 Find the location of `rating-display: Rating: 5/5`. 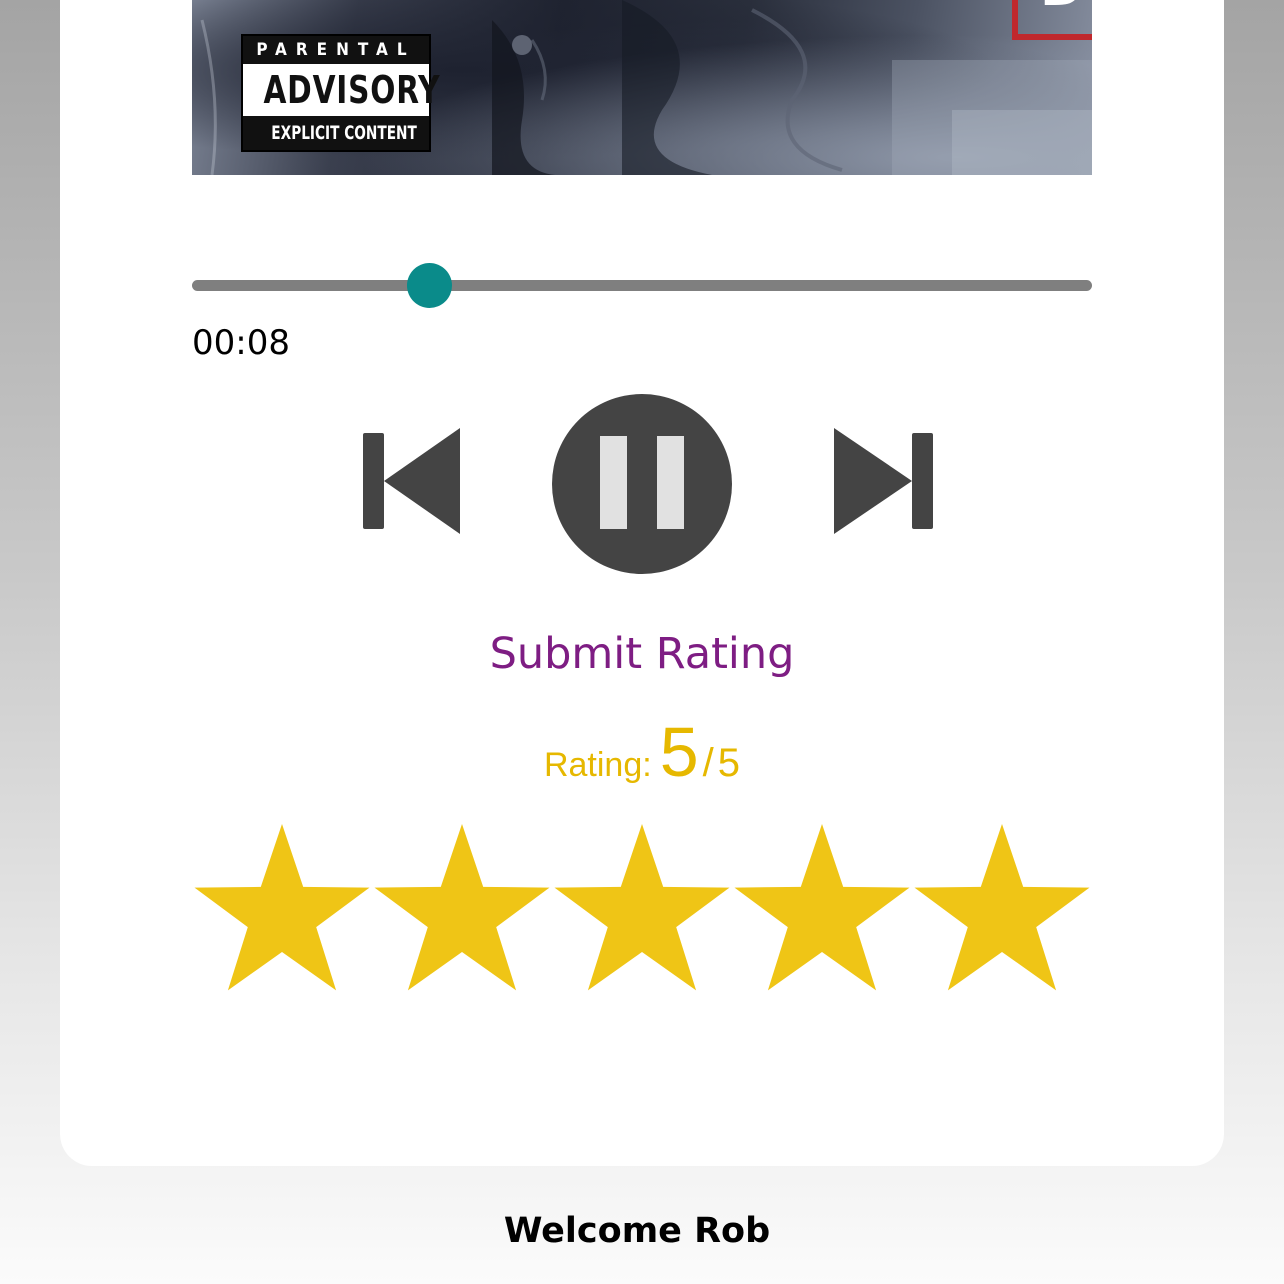

rating-display: Rating: 5/5 is located at coordinates (642, 752).